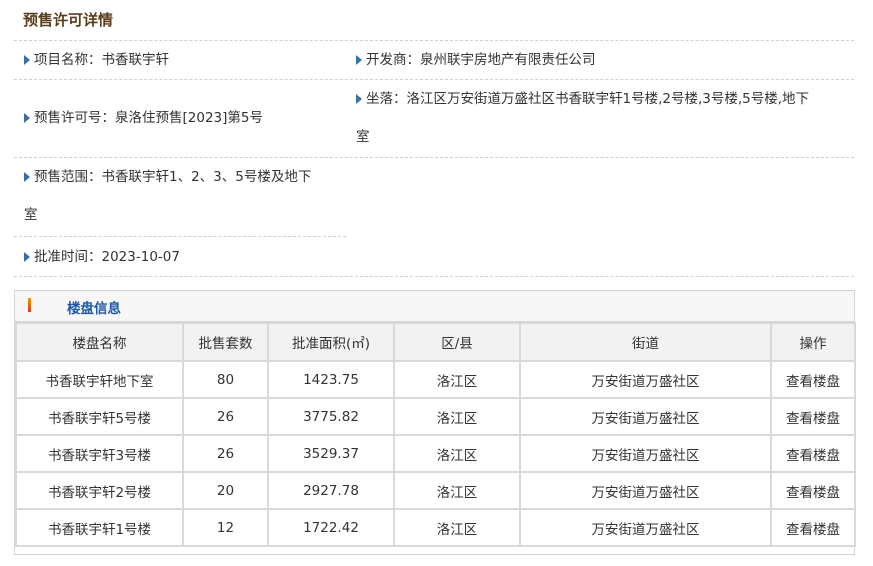  I want to click on info-row-3: 预售范围：书香联宇轩1、2、3、5号楼及地下 室, so click(434, 197).